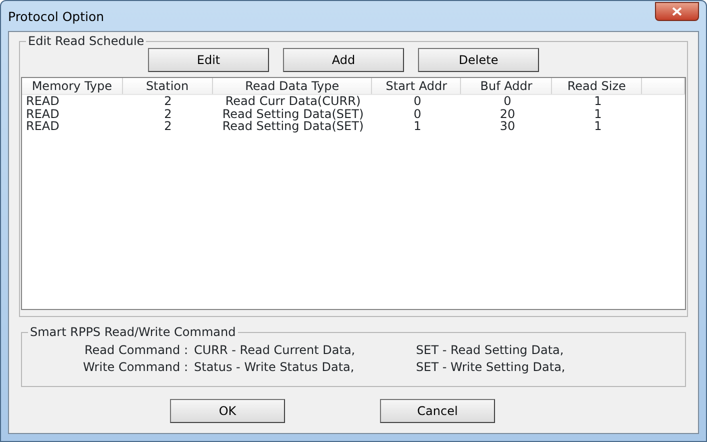 This screenshot has height=442, width=707. I want to click on table-cell-text: Read Curr Data(CURR), so click(293, 101).